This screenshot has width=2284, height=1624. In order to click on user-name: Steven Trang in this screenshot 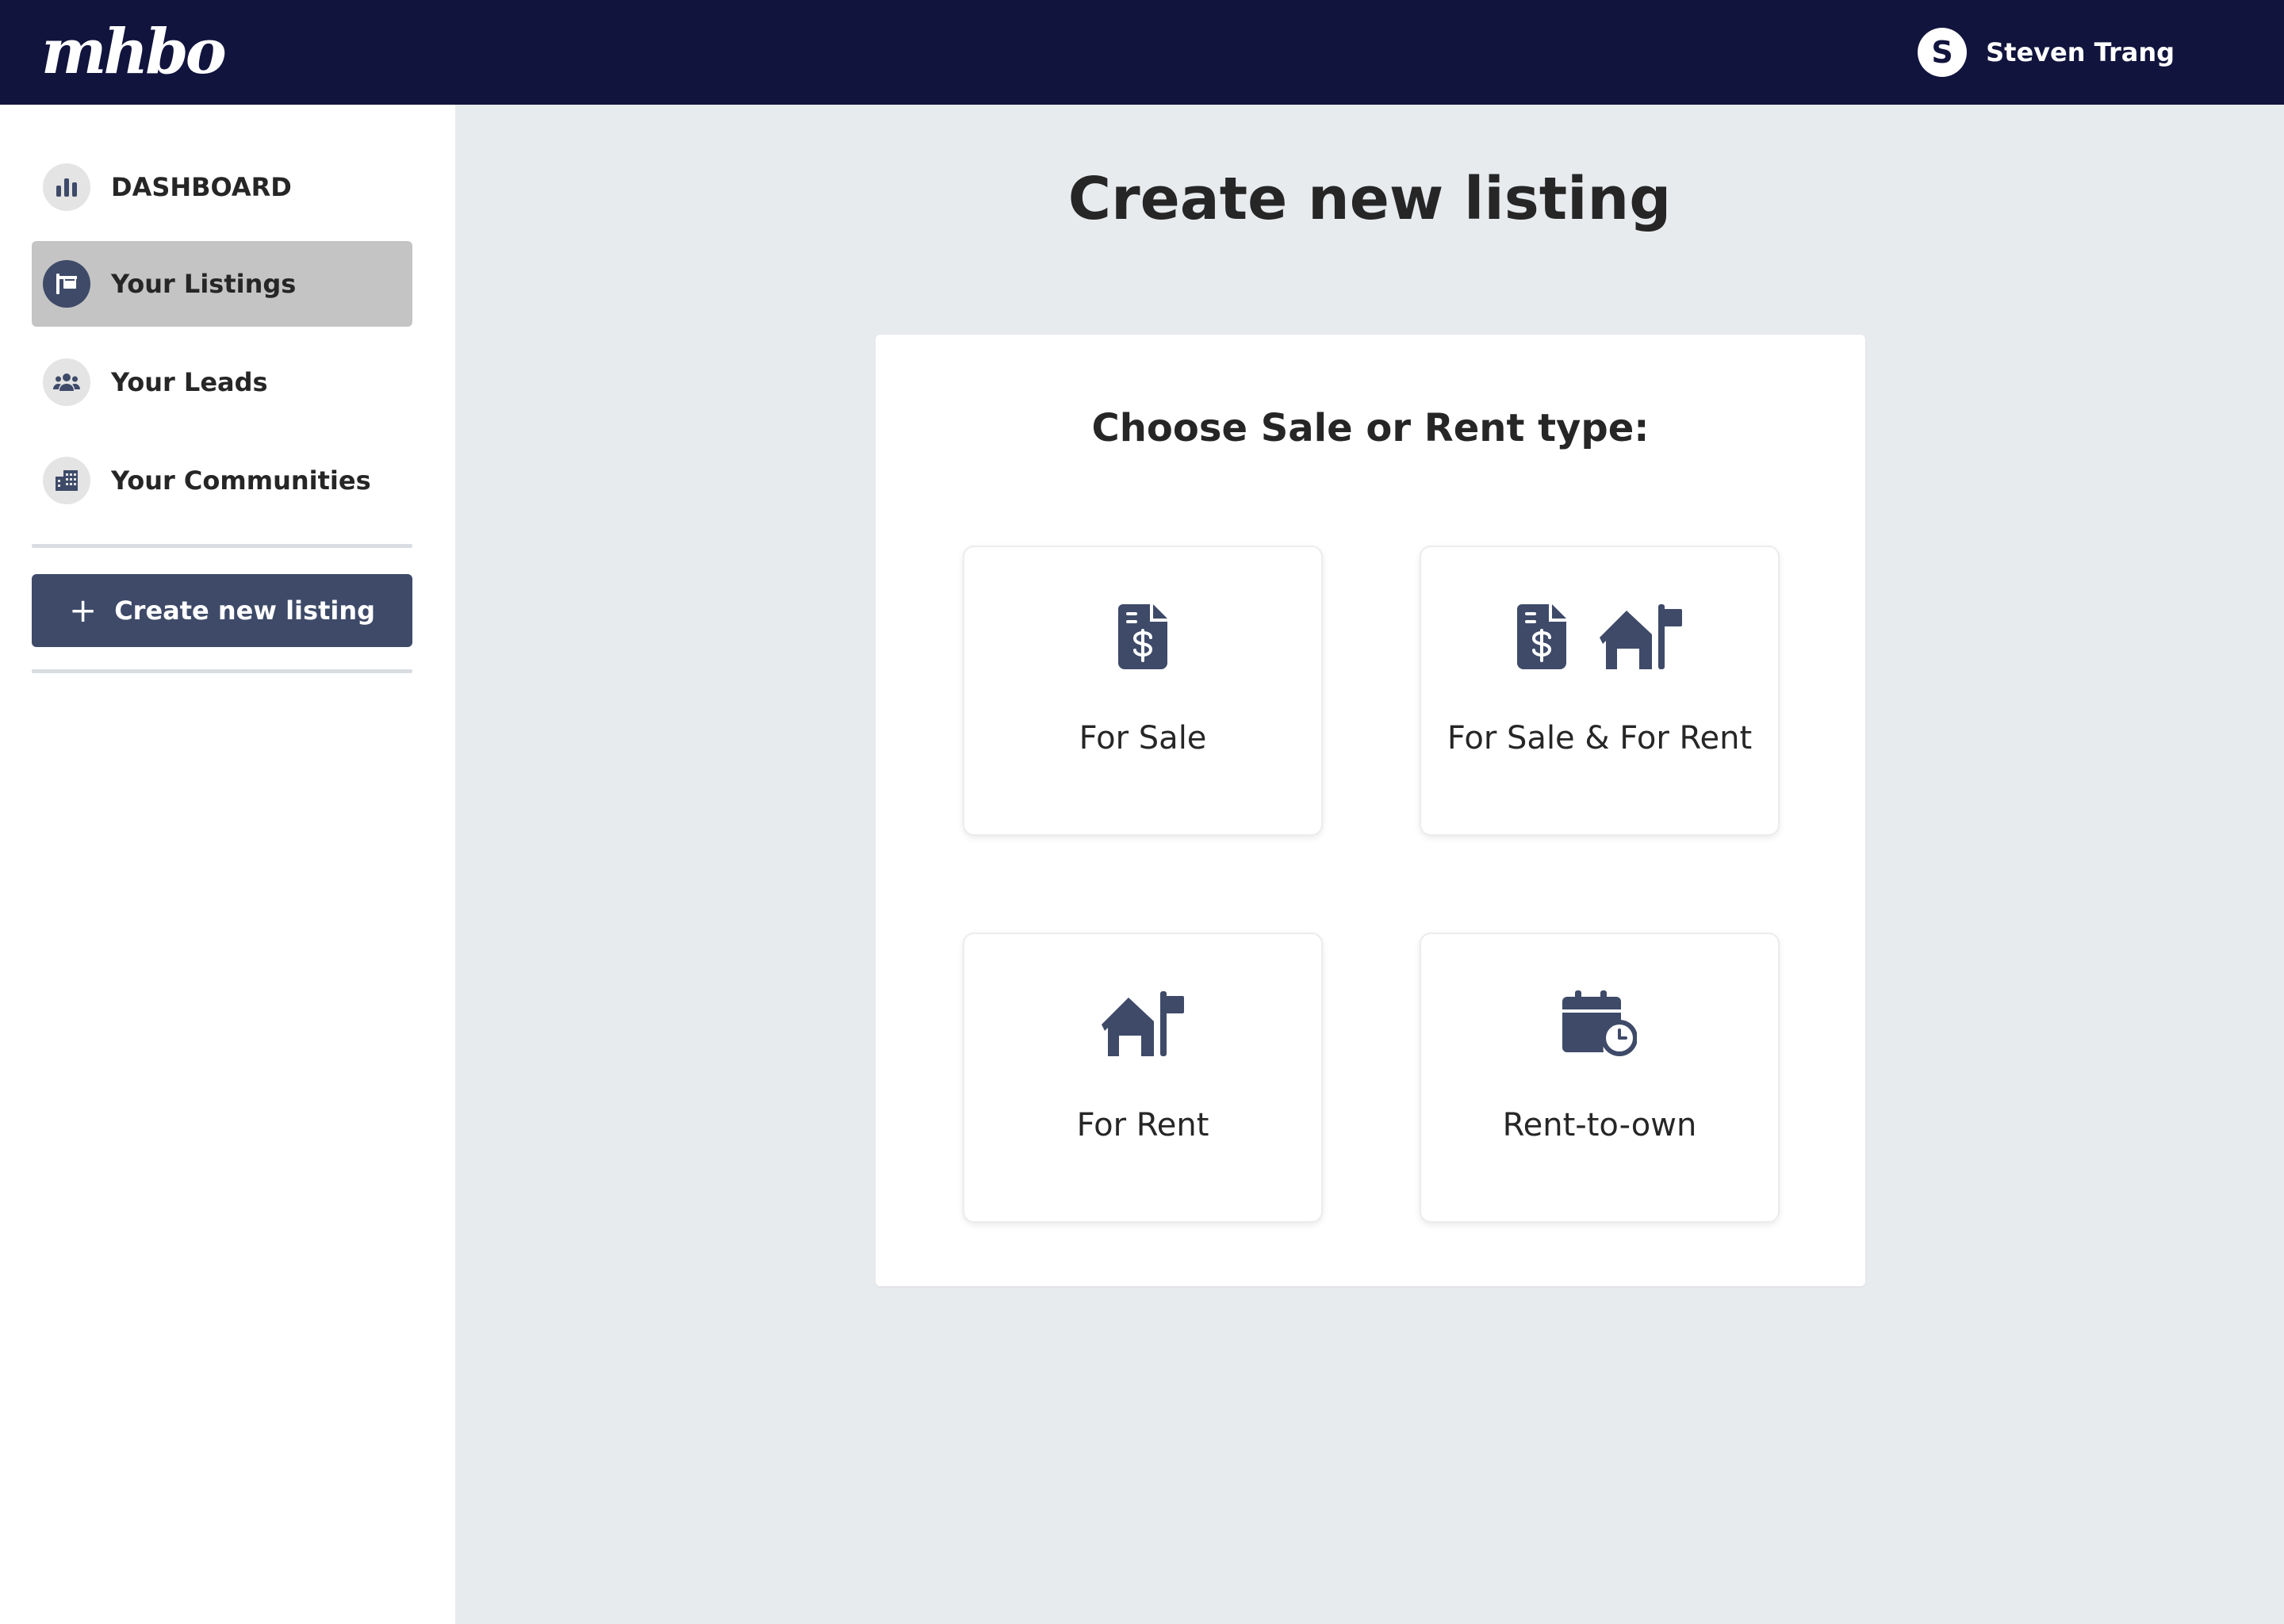, I will do `click(2080, 52)`.